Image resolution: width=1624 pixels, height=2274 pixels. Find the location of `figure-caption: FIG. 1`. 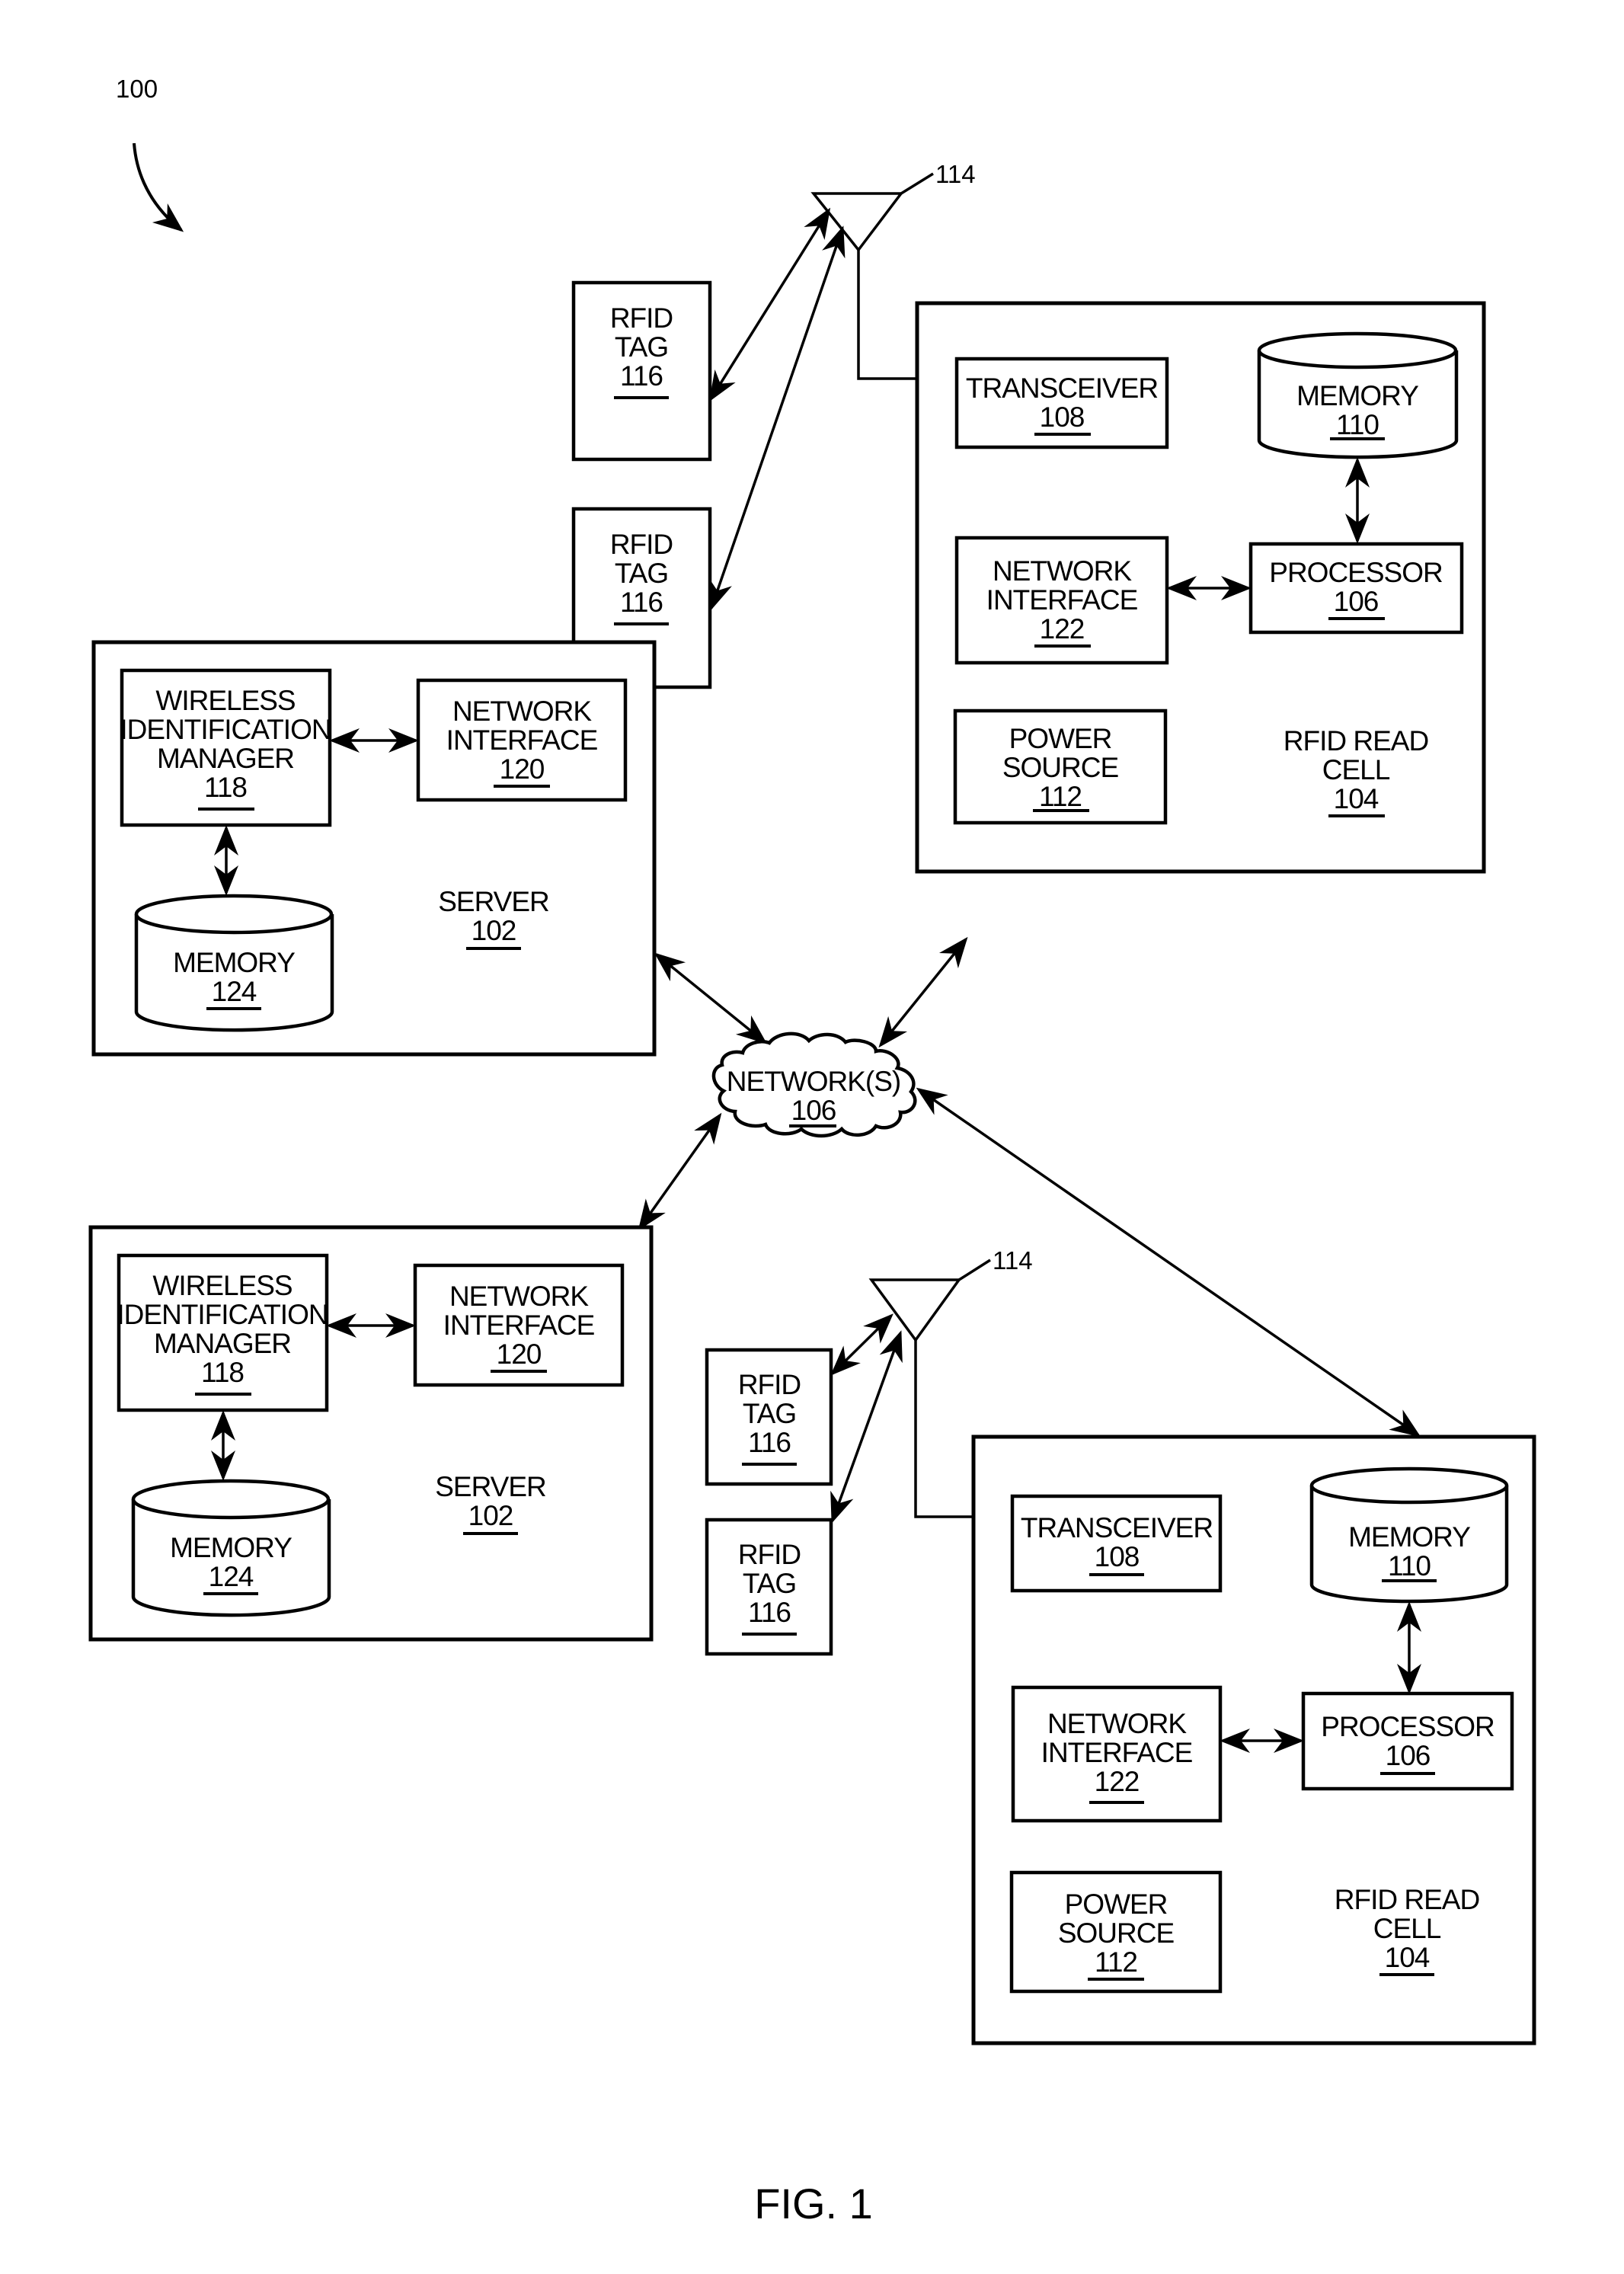

figure-caption: FIG. 1 is located at coordinates (814, 2204).